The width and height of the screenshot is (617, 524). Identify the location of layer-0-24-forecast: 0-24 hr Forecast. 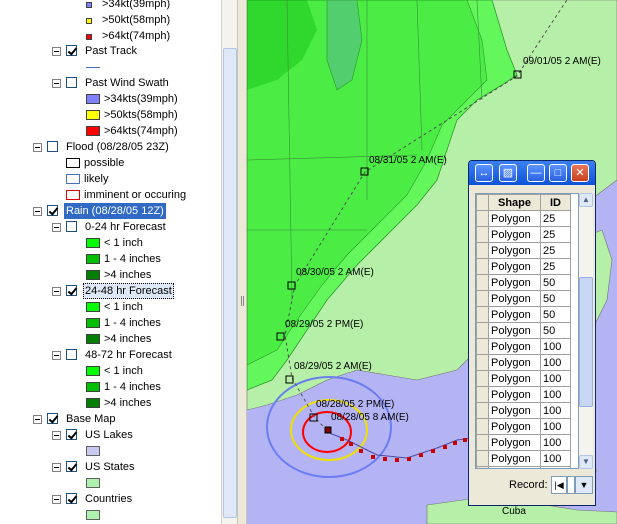
(110, 227).